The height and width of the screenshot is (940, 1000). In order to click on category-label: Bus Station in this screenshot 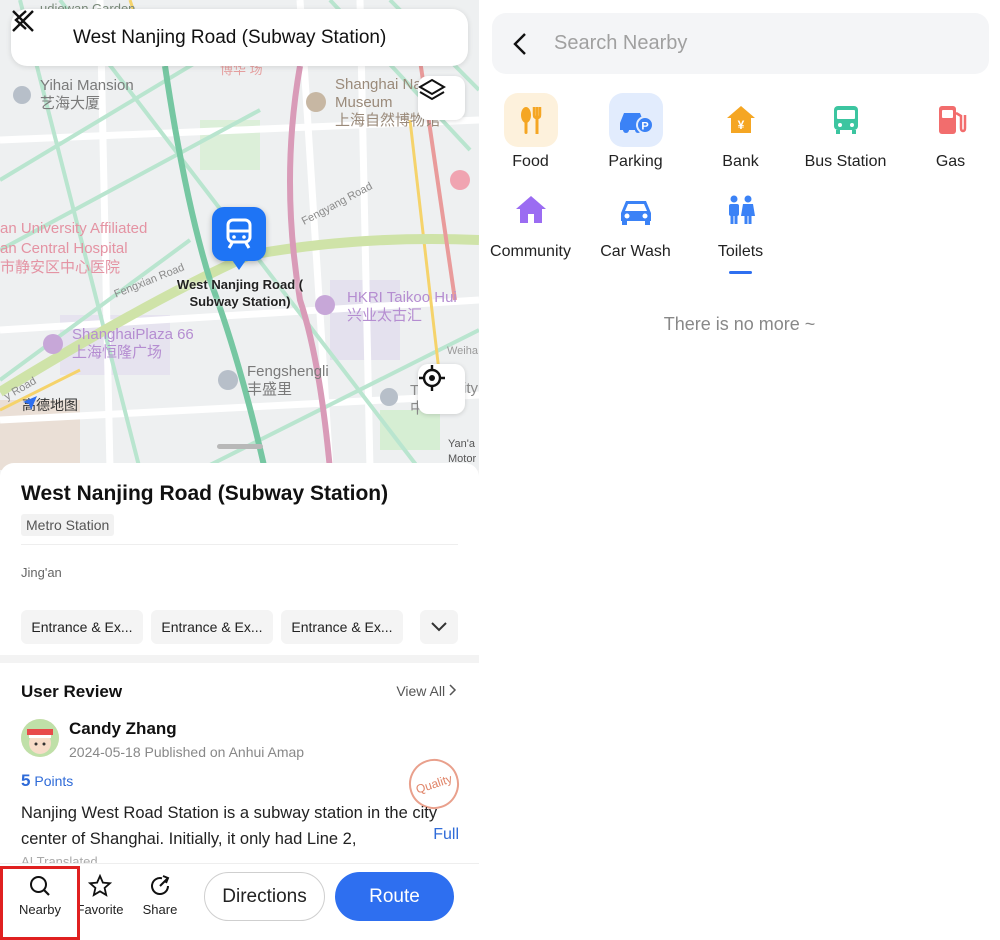, I will do `click(845, 161)`.